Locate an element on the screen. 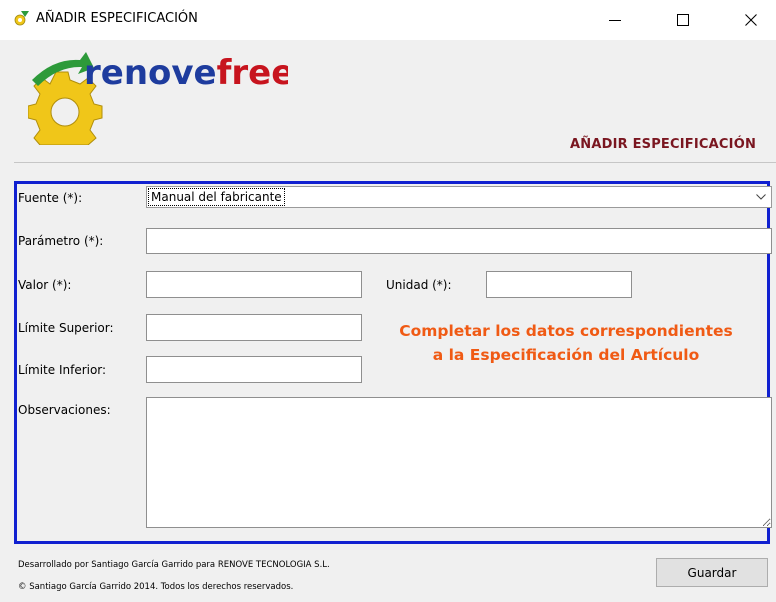 This screenshot has height=602, width=776. window-title: AÑADIR ESPECIFICACIÓN is located at coordinates (117, 18).